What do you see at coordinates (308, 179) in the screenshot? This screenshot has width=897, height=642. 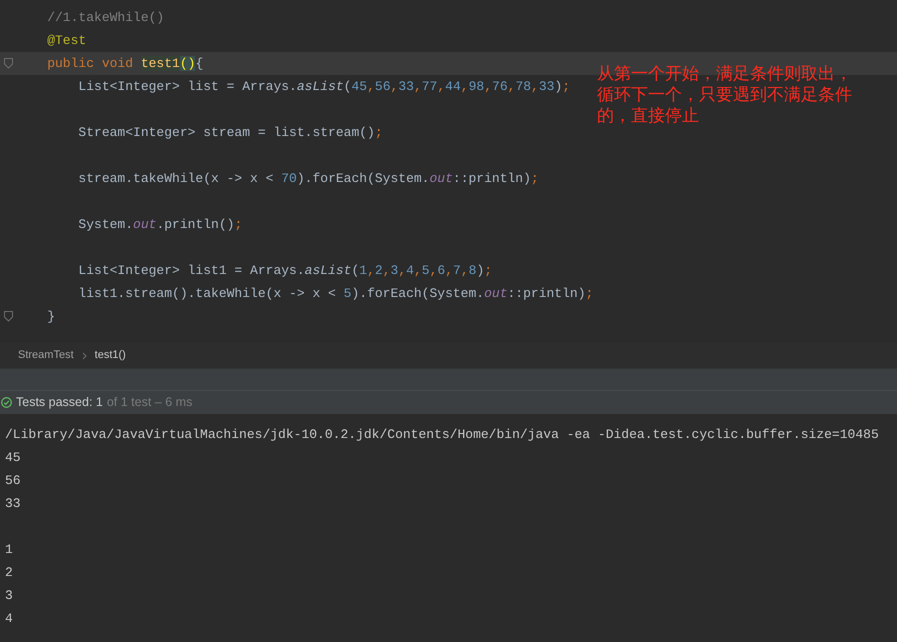 I see `code-text: stream.takeWhile(x -> x < 70).forEach(System.out::println);` at bounding box center [308, 179].